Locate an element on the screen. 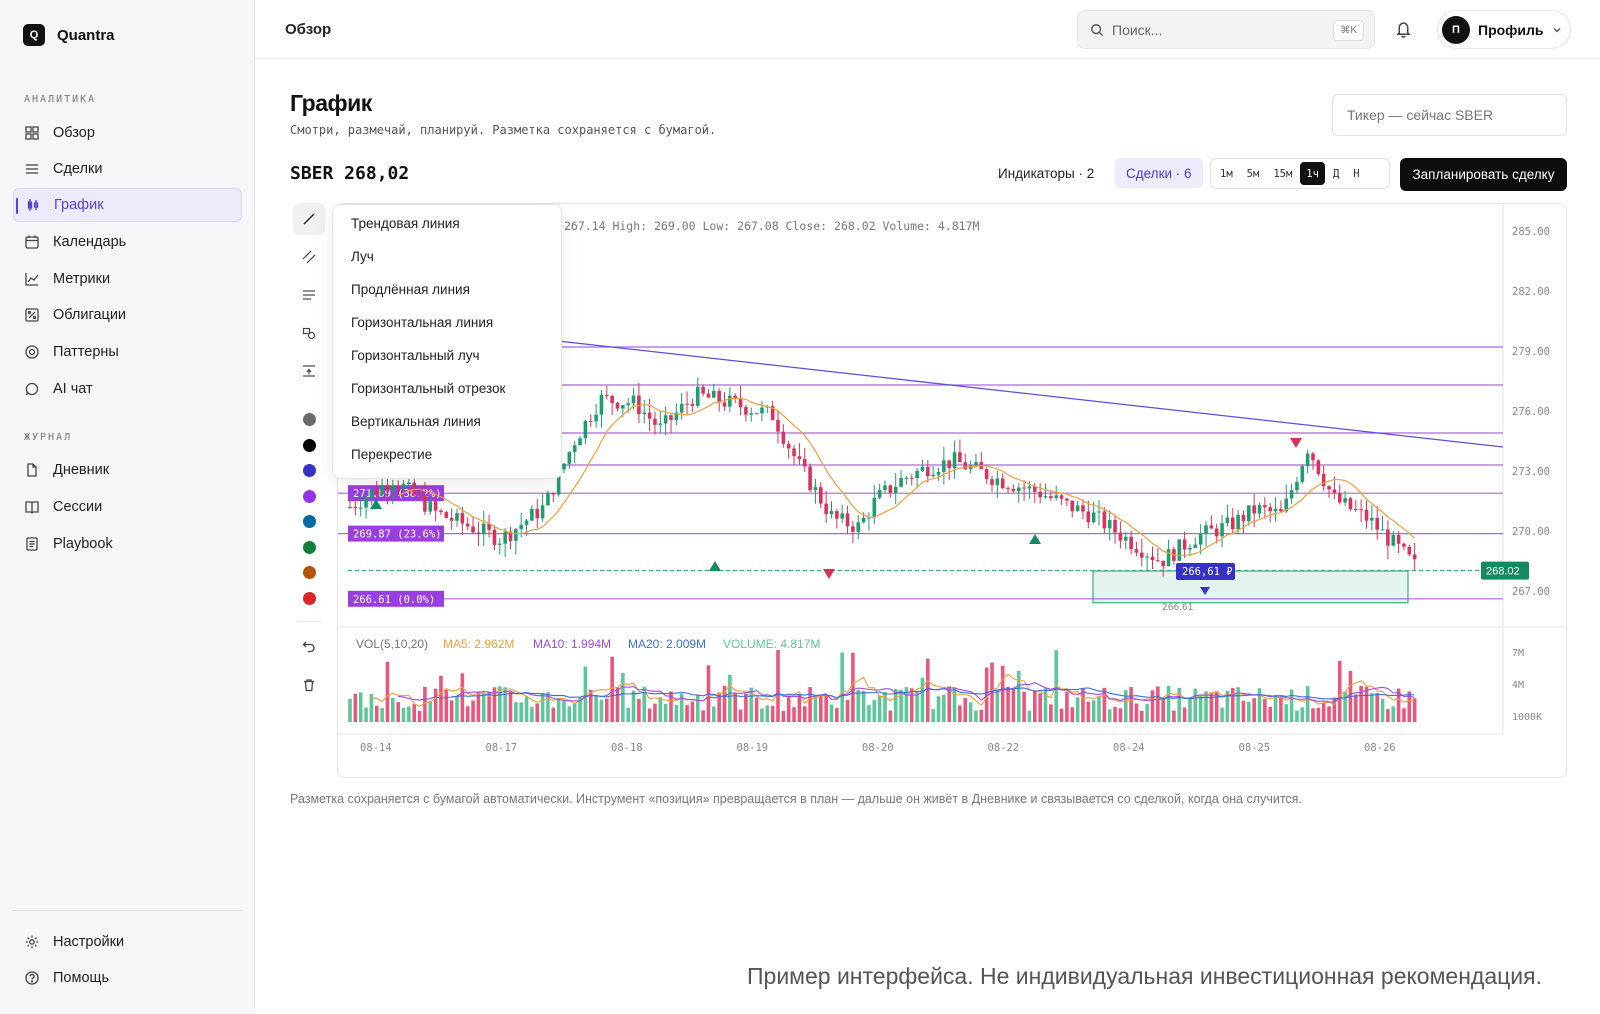  sidebar-item-chart: График is located at coordinates (127, 205).